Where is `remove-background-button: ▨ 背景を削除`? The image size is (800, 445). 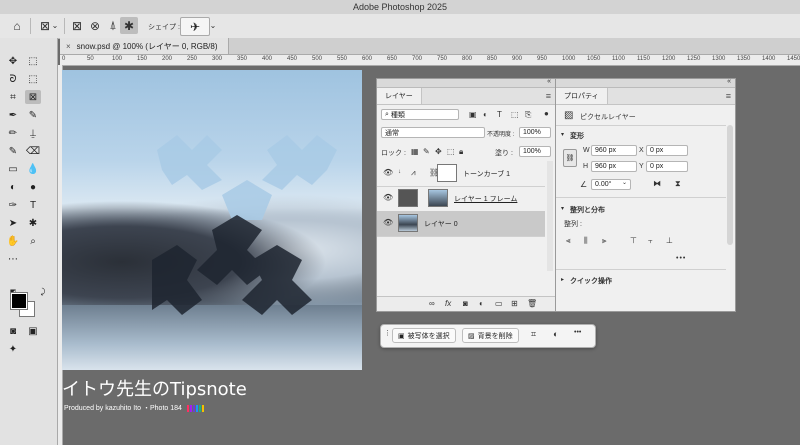 remove-background-button: ▨ 背景を削除 is located at coordinates (490, 335).